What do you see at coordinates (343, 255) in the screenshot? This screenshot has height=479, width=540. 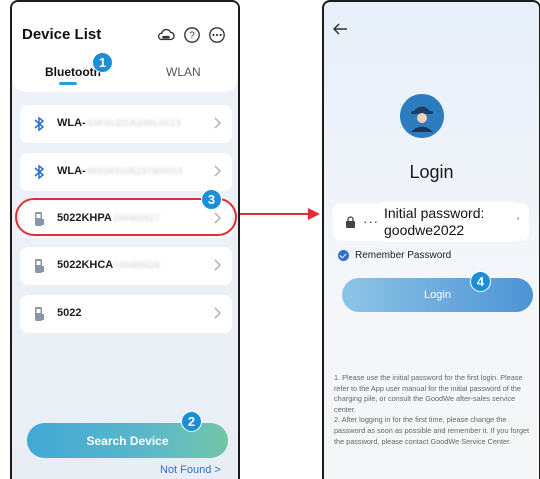 I see `check-circle-icon` at bounding box center [343, 255].